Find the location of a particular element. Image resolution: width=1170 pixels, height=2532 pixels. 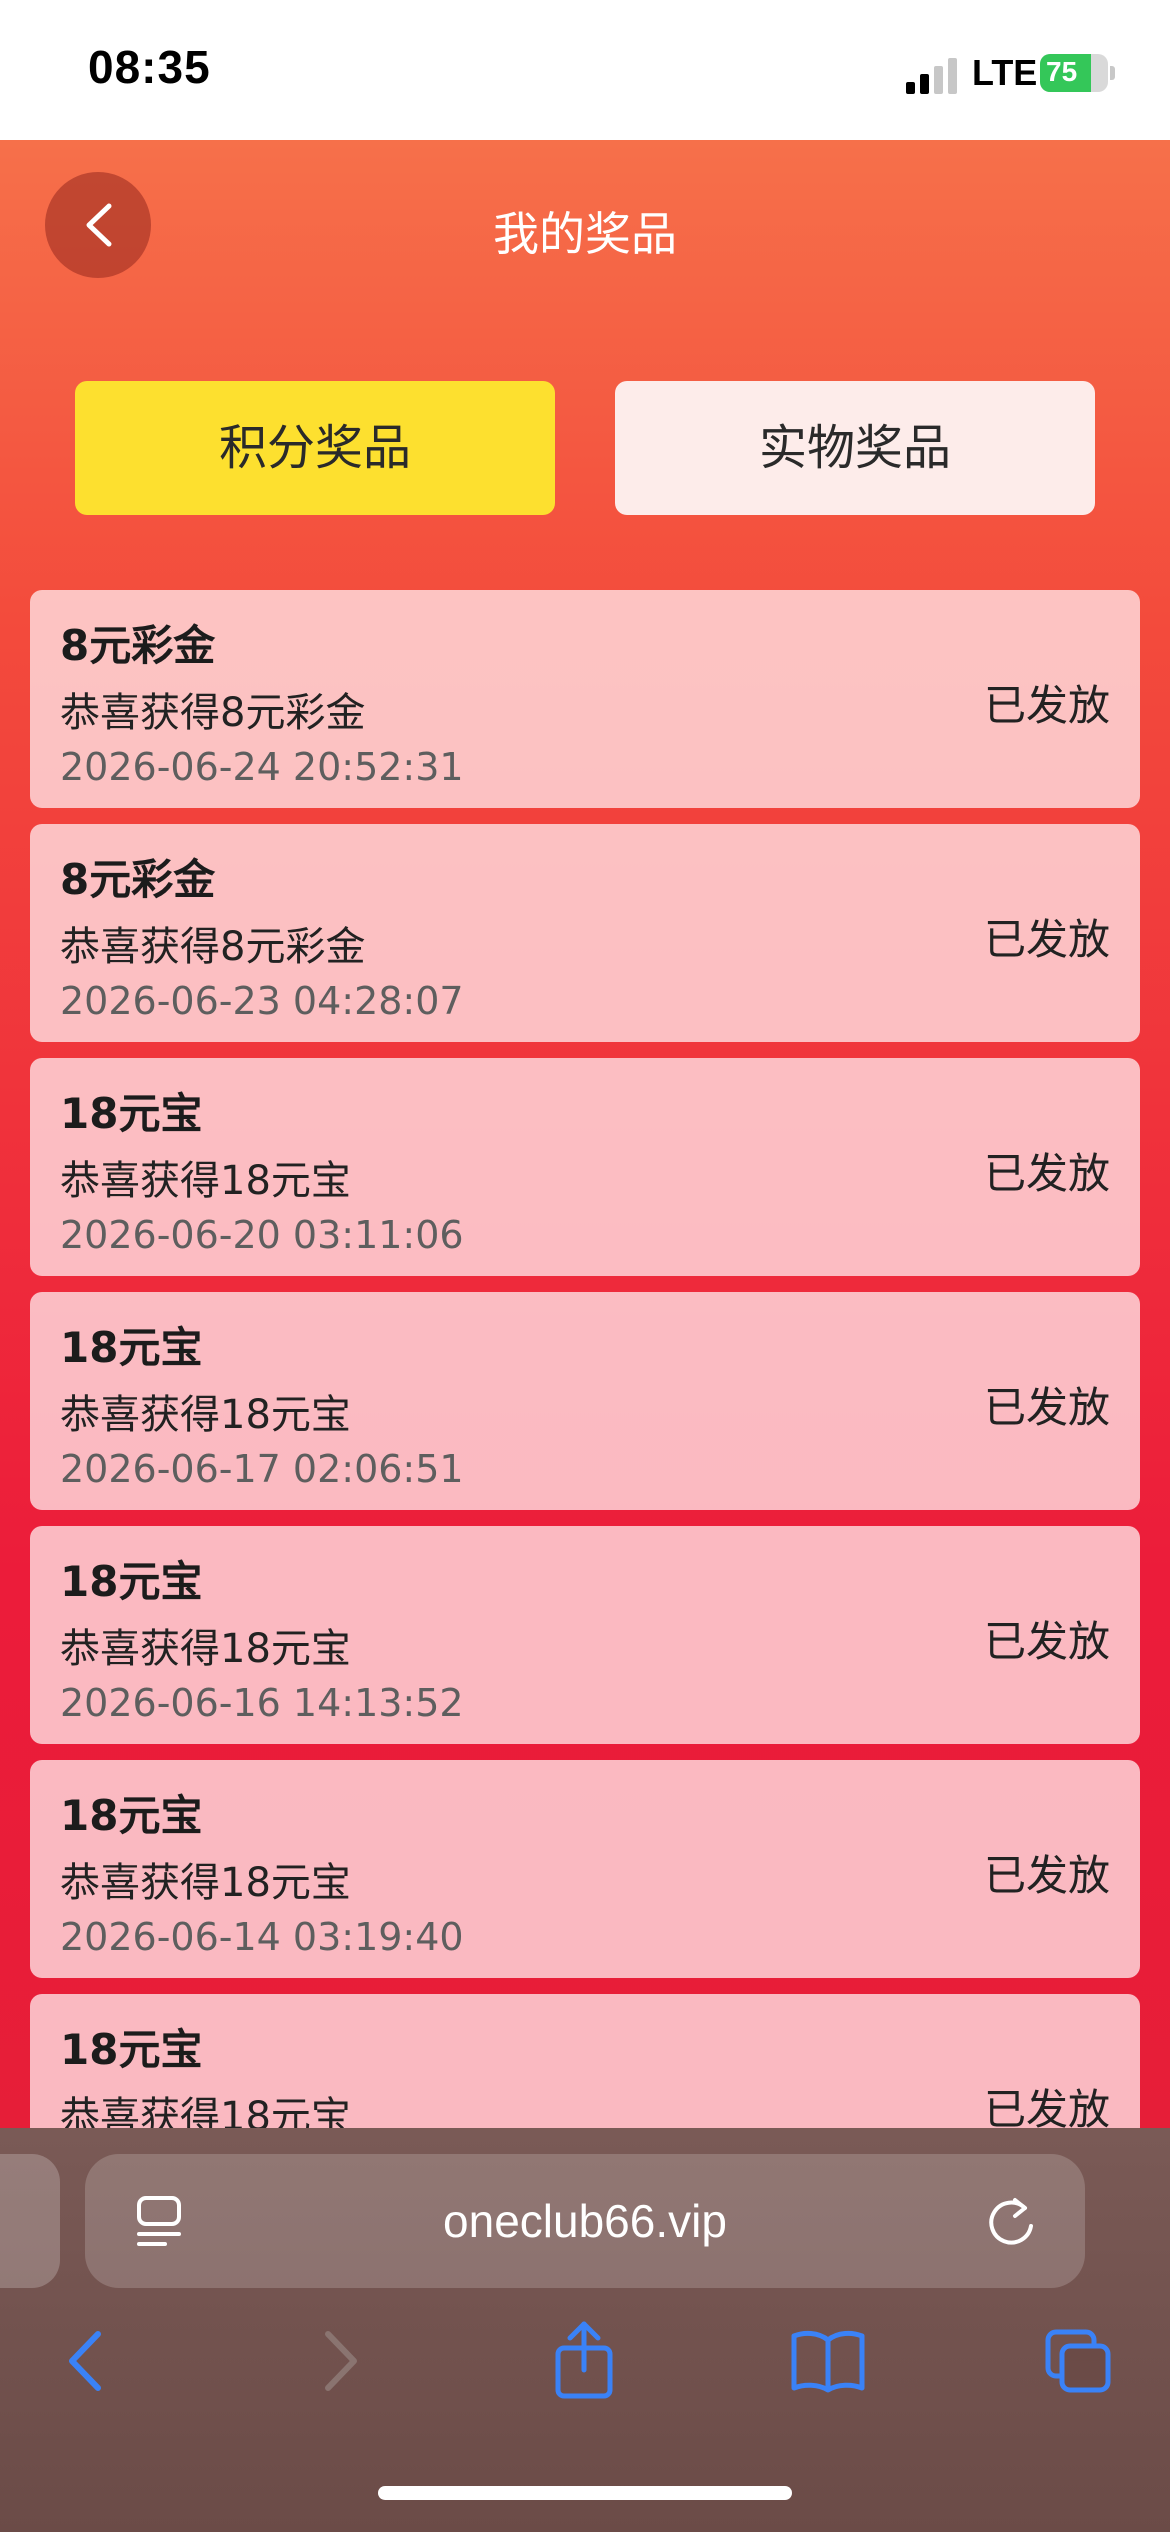

prize-card: 8元彩金 恭喜获得8元彩金 2026-06-23 04:28:07 已发放 is located at coordinates (585, 933).